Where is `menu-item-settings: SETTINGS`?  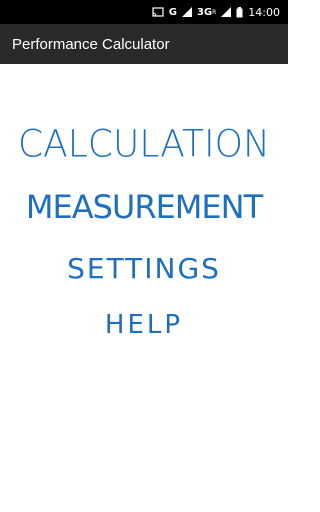
menu-item-settings: SETTINGS is located at coordinates (144, 268).